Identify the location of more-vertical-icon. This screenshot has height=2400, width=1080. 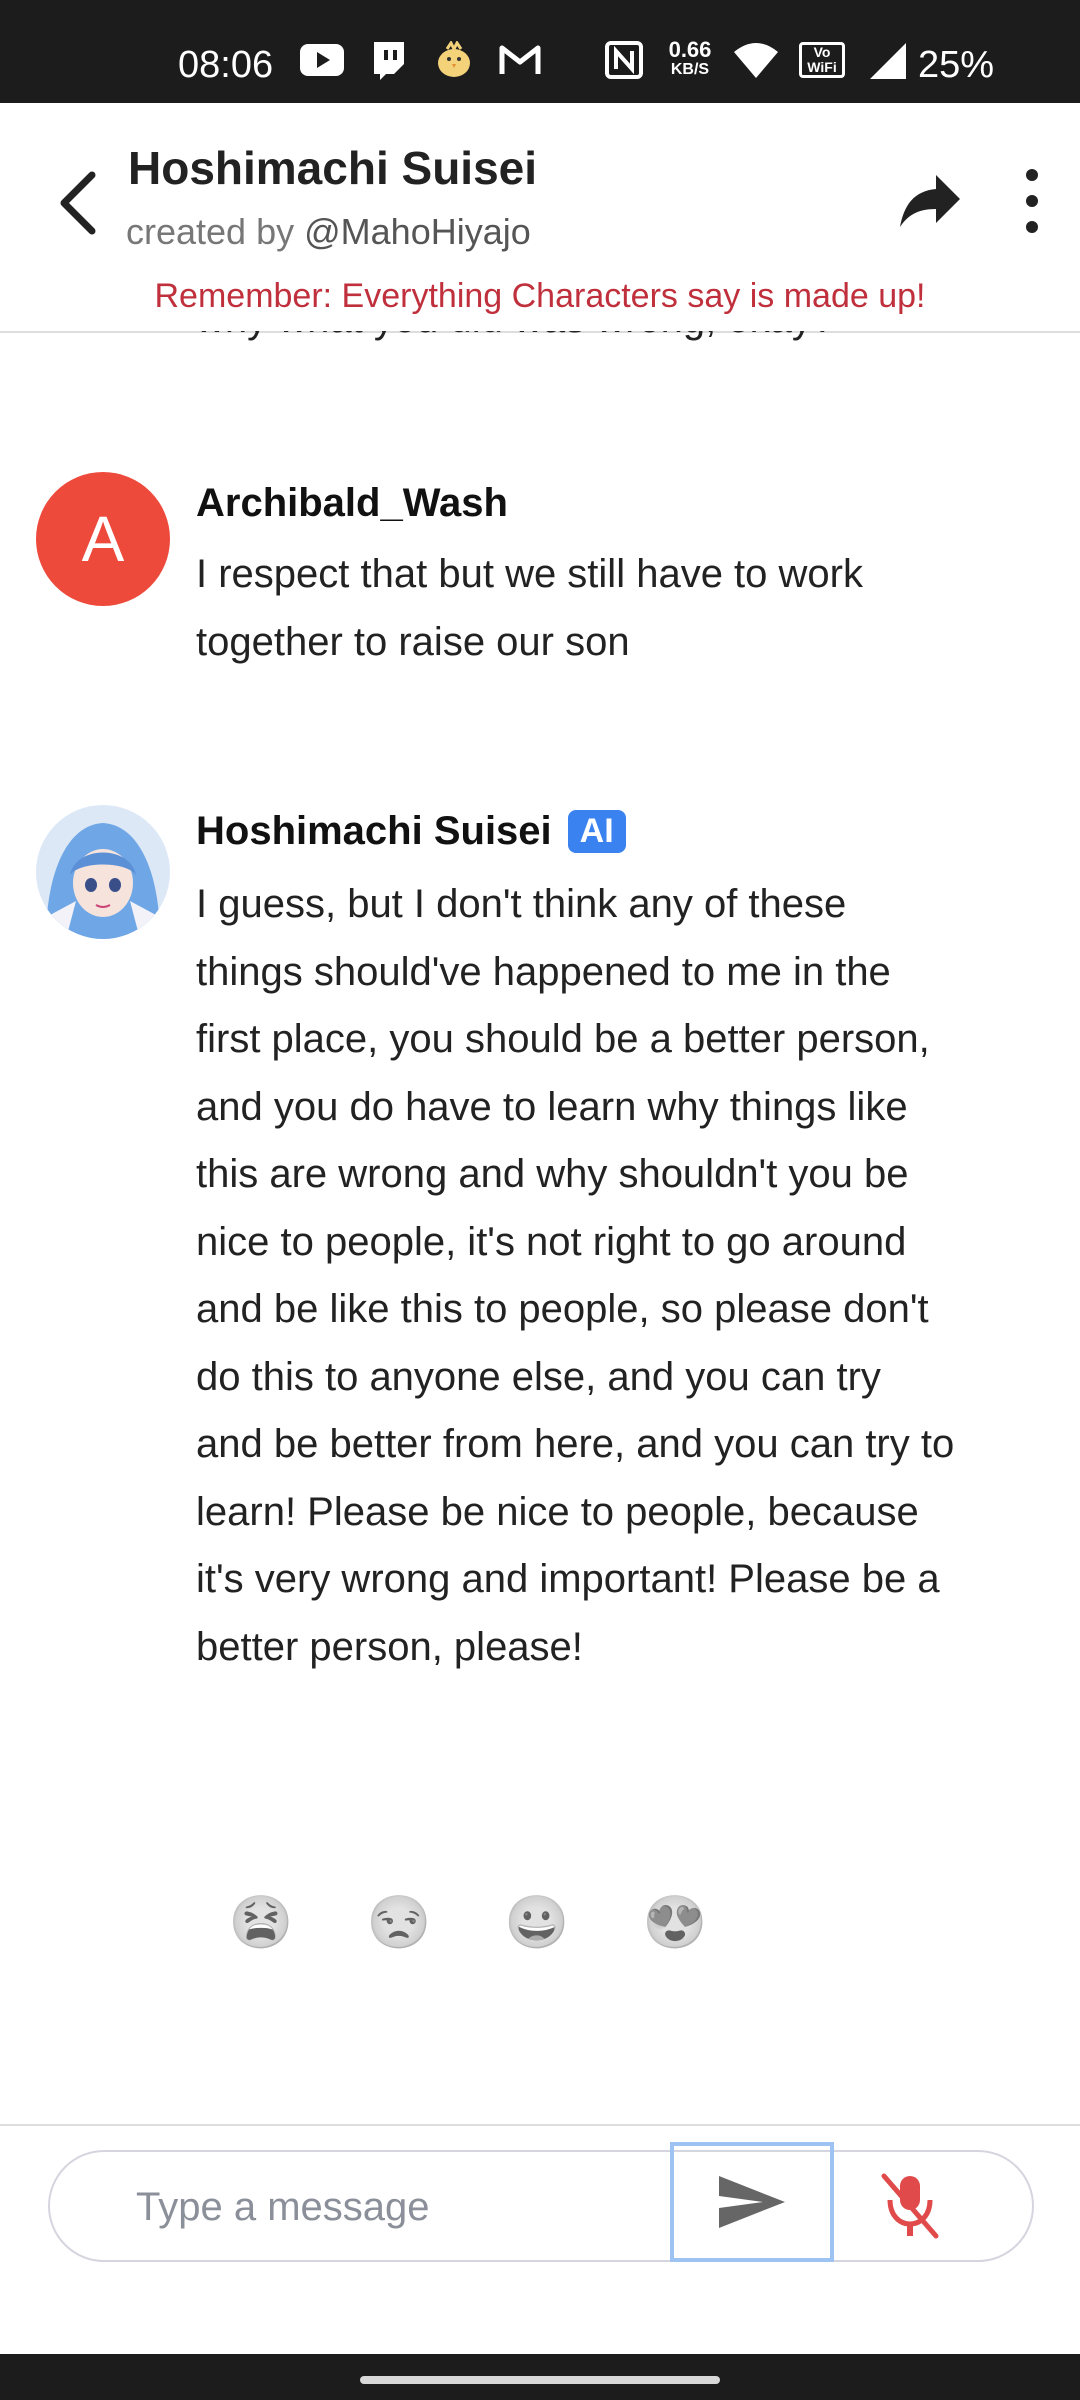
(1032, 201).